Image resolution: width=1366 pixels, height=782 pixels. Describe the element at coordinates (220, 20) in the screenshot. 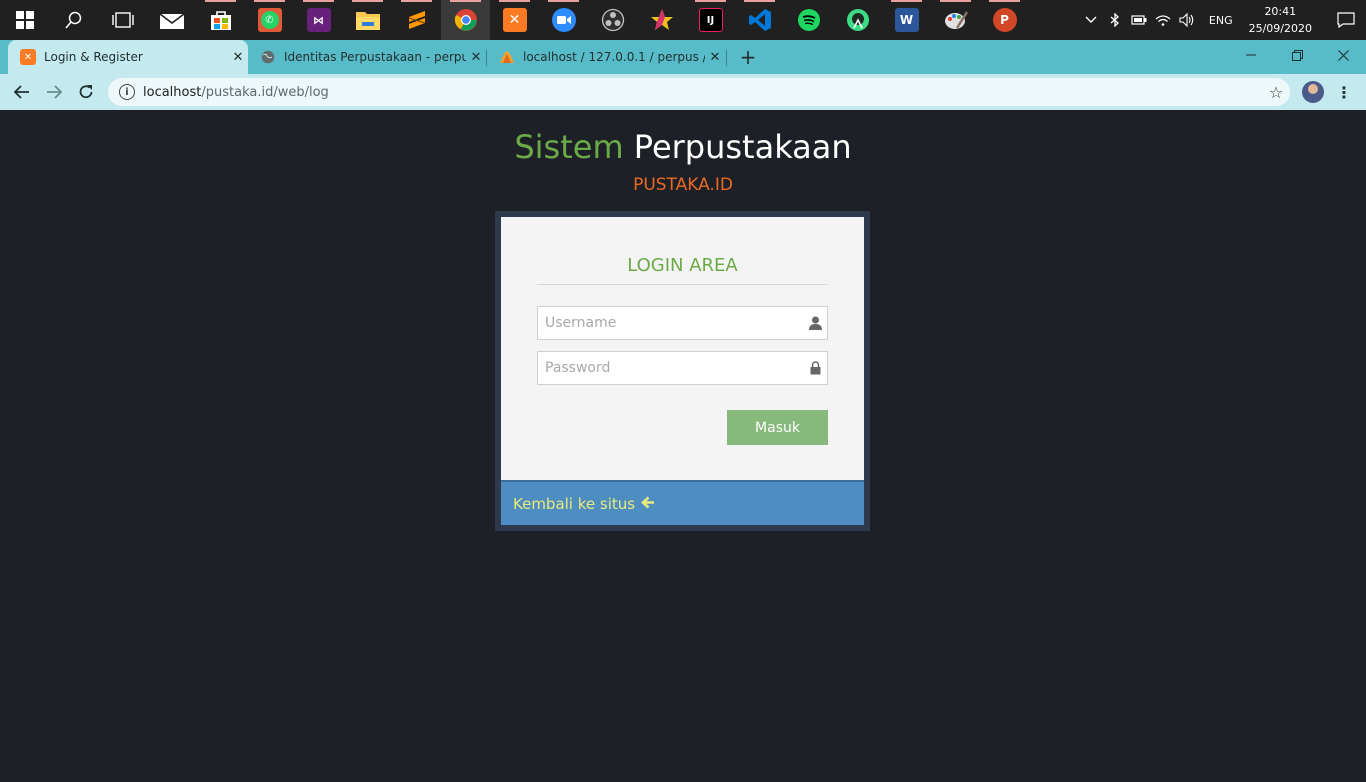

I see `store-icon` at that location.